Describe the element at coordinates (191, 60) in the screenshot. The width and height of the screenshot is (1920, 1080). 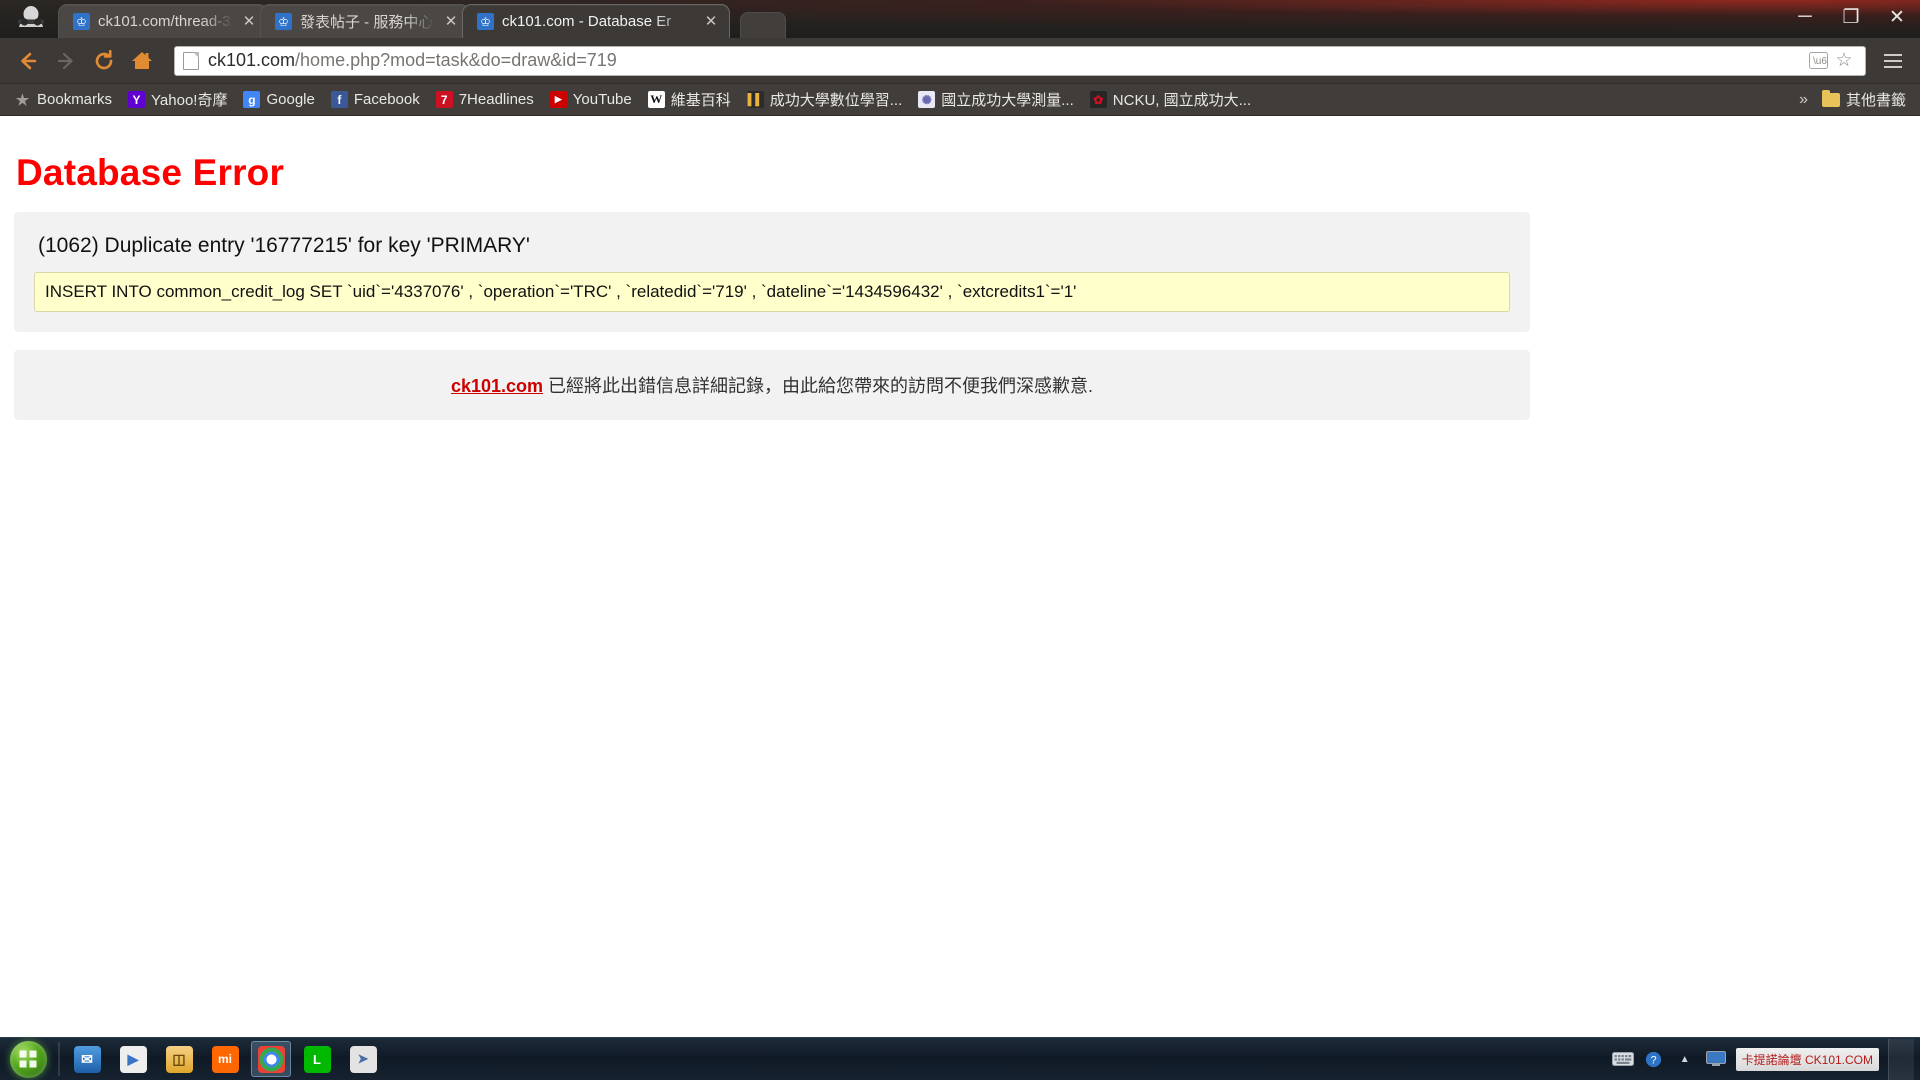
I see `page-info-icon` at that location.